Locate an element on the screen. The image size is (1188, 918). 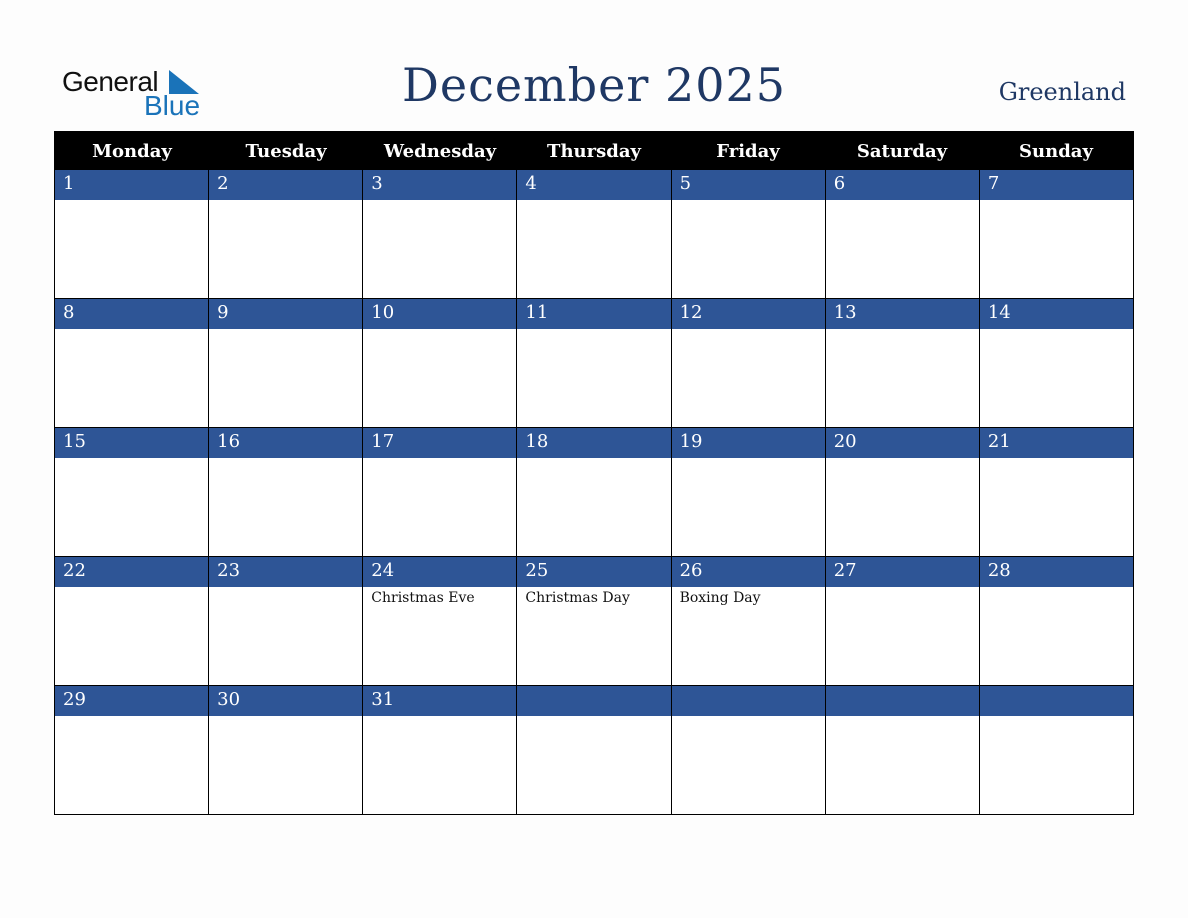
day-cell: 28 is located at coordinates (1055, 621).